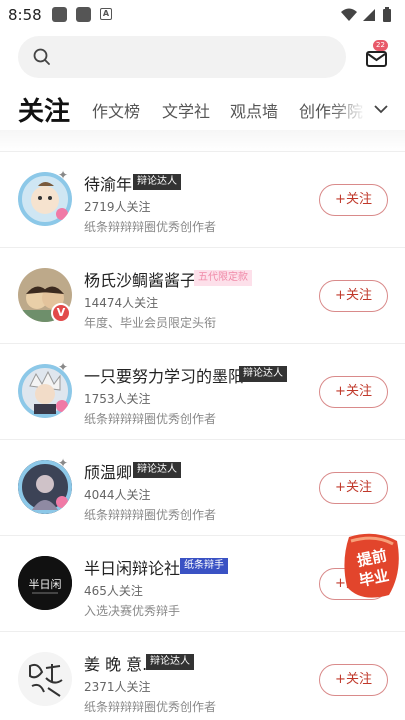 This screenshot has height=720, width=405. What do you see at coordinates (45, 679) in the screenshot?
I see `avatar` at bounding box center [45, 679].